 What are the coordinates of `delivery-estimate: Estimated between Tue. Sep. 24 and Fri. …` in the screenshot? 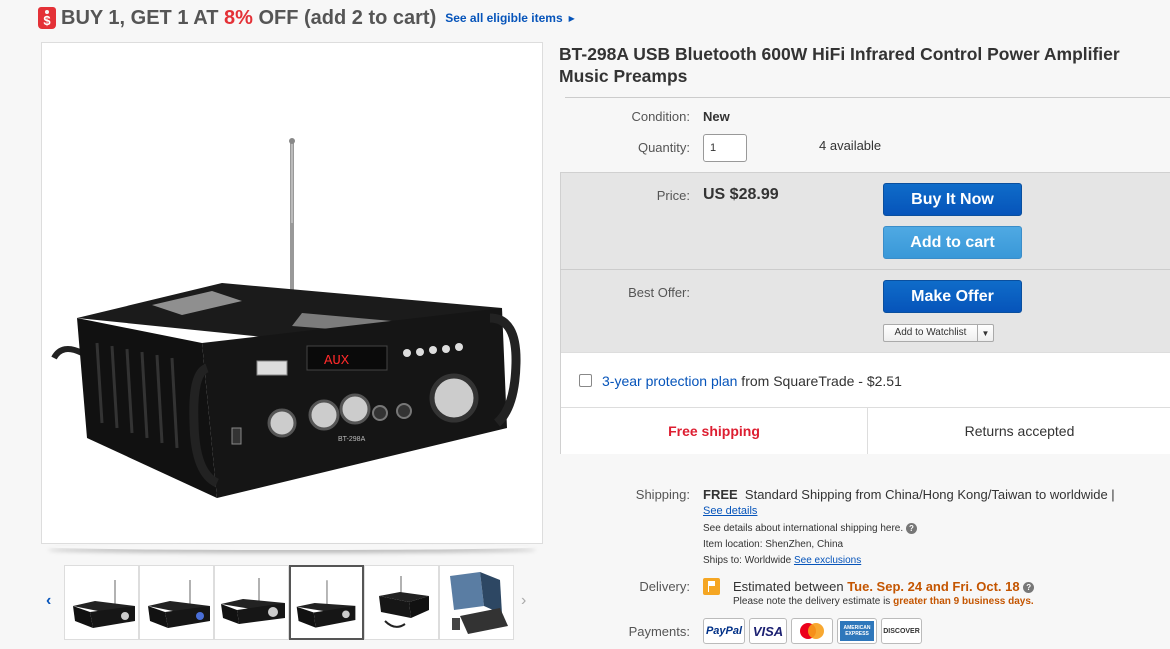 It's located at (884, 586).